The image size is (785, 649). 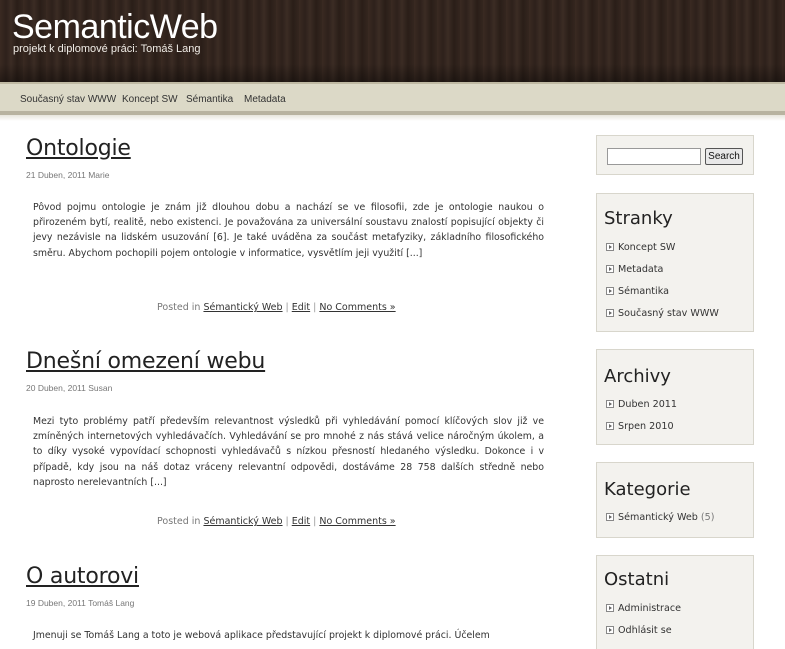 What do you see at coordinates (68, 175) in the screenshot?
I see `post-meta: 21 Duben, 2011 Marie` at bounding box center [68, 175].